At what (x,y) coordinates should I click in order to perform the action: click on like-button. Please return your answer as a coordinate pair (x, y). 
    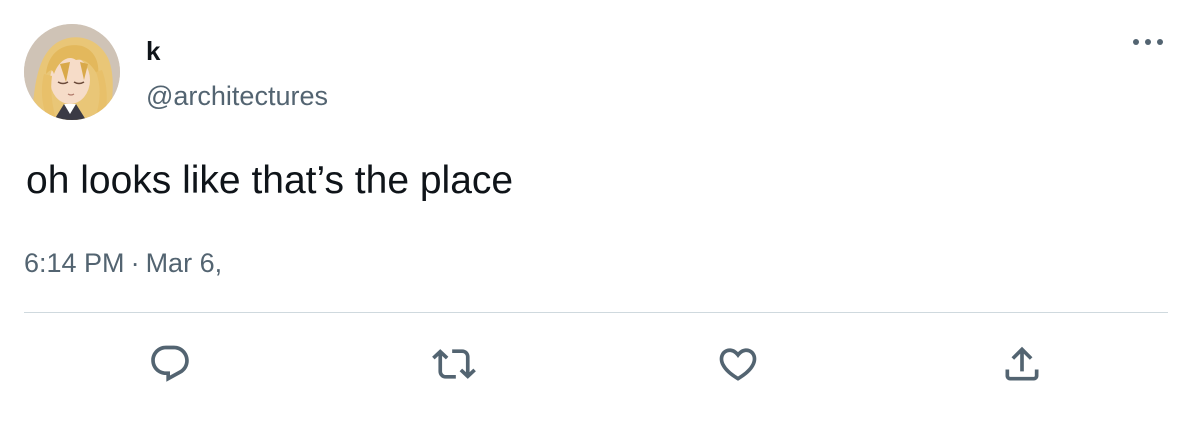
    Looking at the image, I should click on (738, 364).